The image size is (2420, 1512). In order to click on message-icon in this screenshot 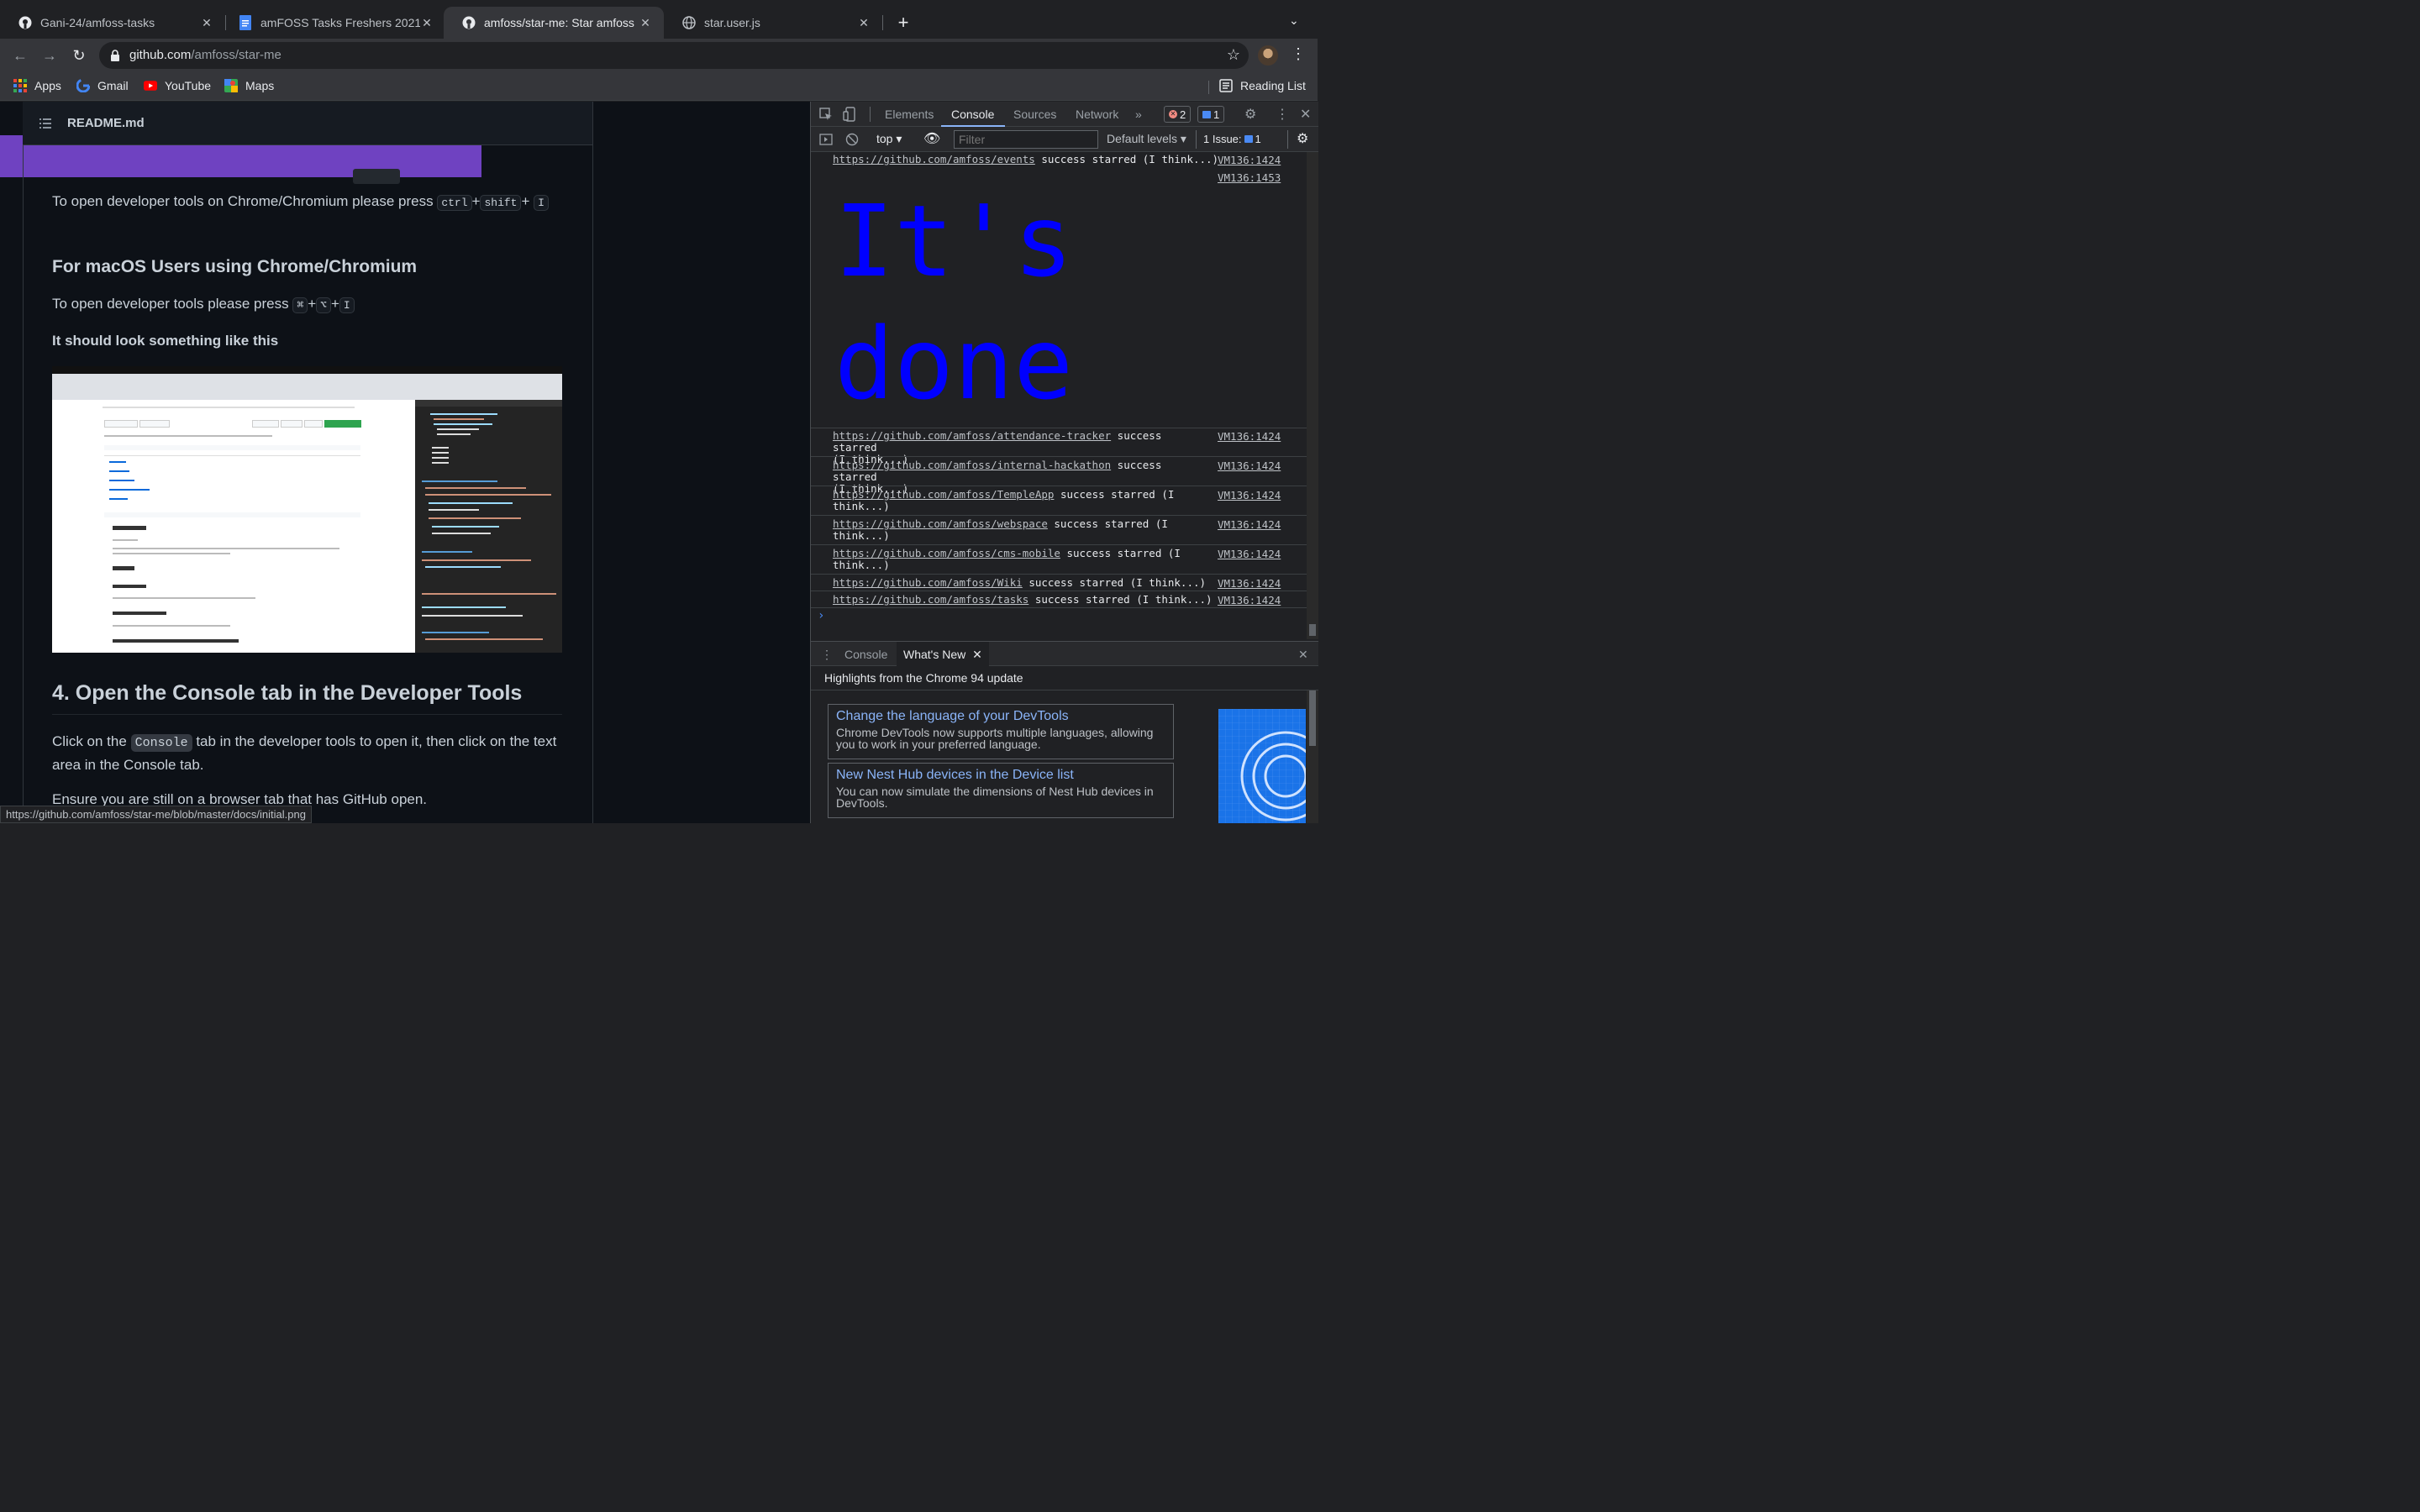, I will do `click(1206, 114)`.